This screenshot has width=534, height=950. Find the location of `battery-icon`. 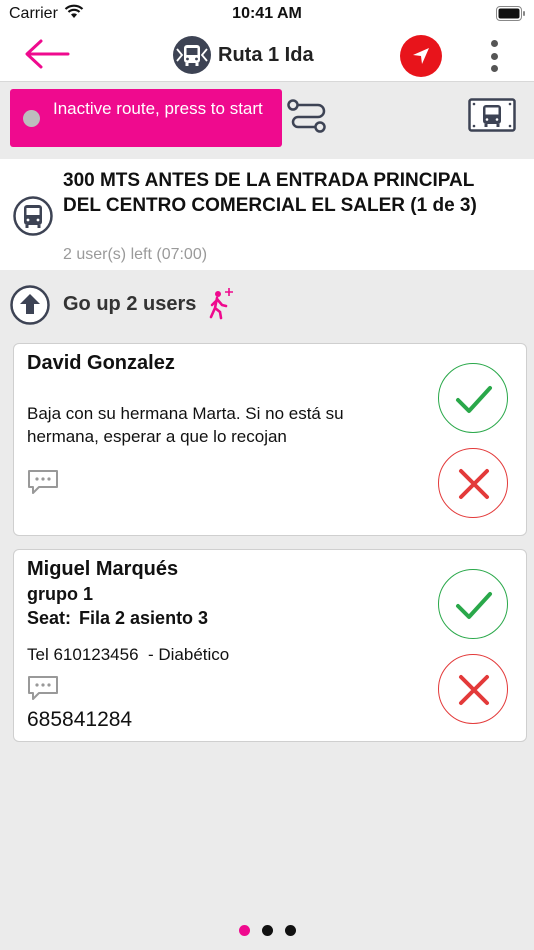

battery-icon is located at coordinates (510, 13).